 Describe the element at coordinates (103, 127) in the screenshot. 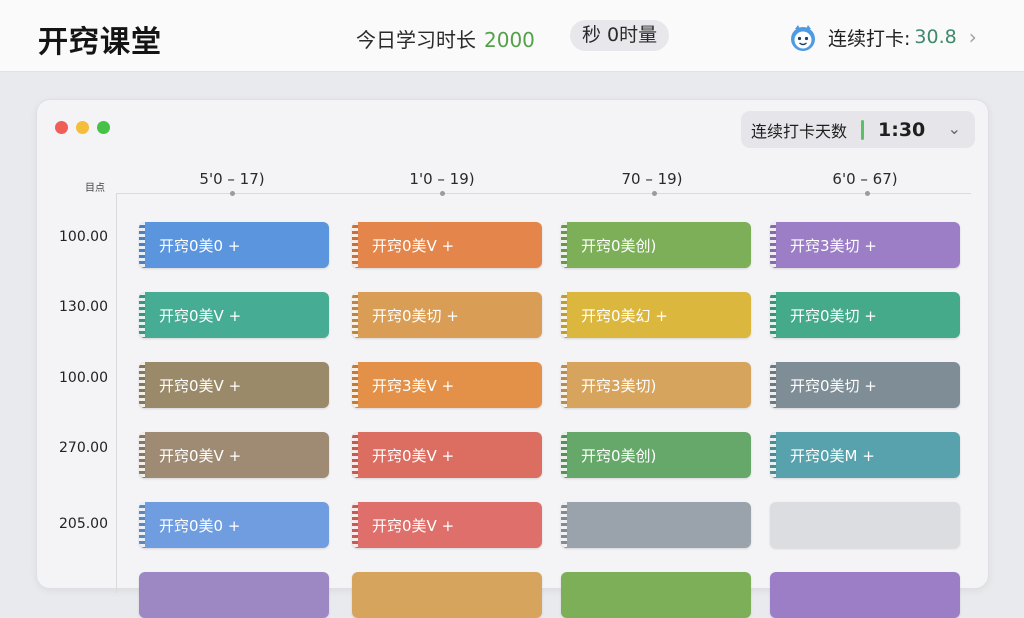

I see `maximize-window-button` at that location.